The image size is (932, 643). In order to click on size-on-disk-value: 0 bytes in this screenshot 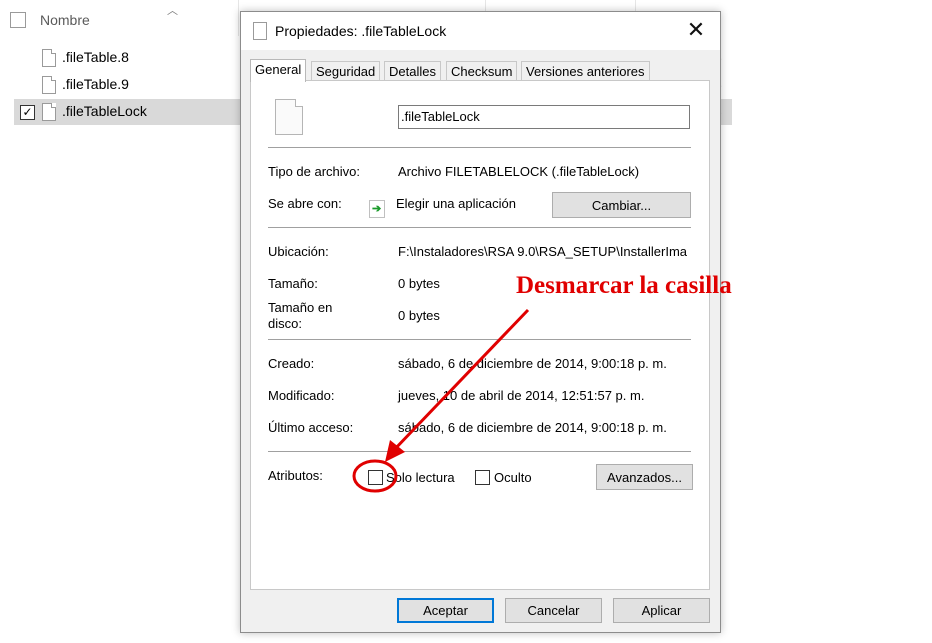, I will do `click(419, 315)`.